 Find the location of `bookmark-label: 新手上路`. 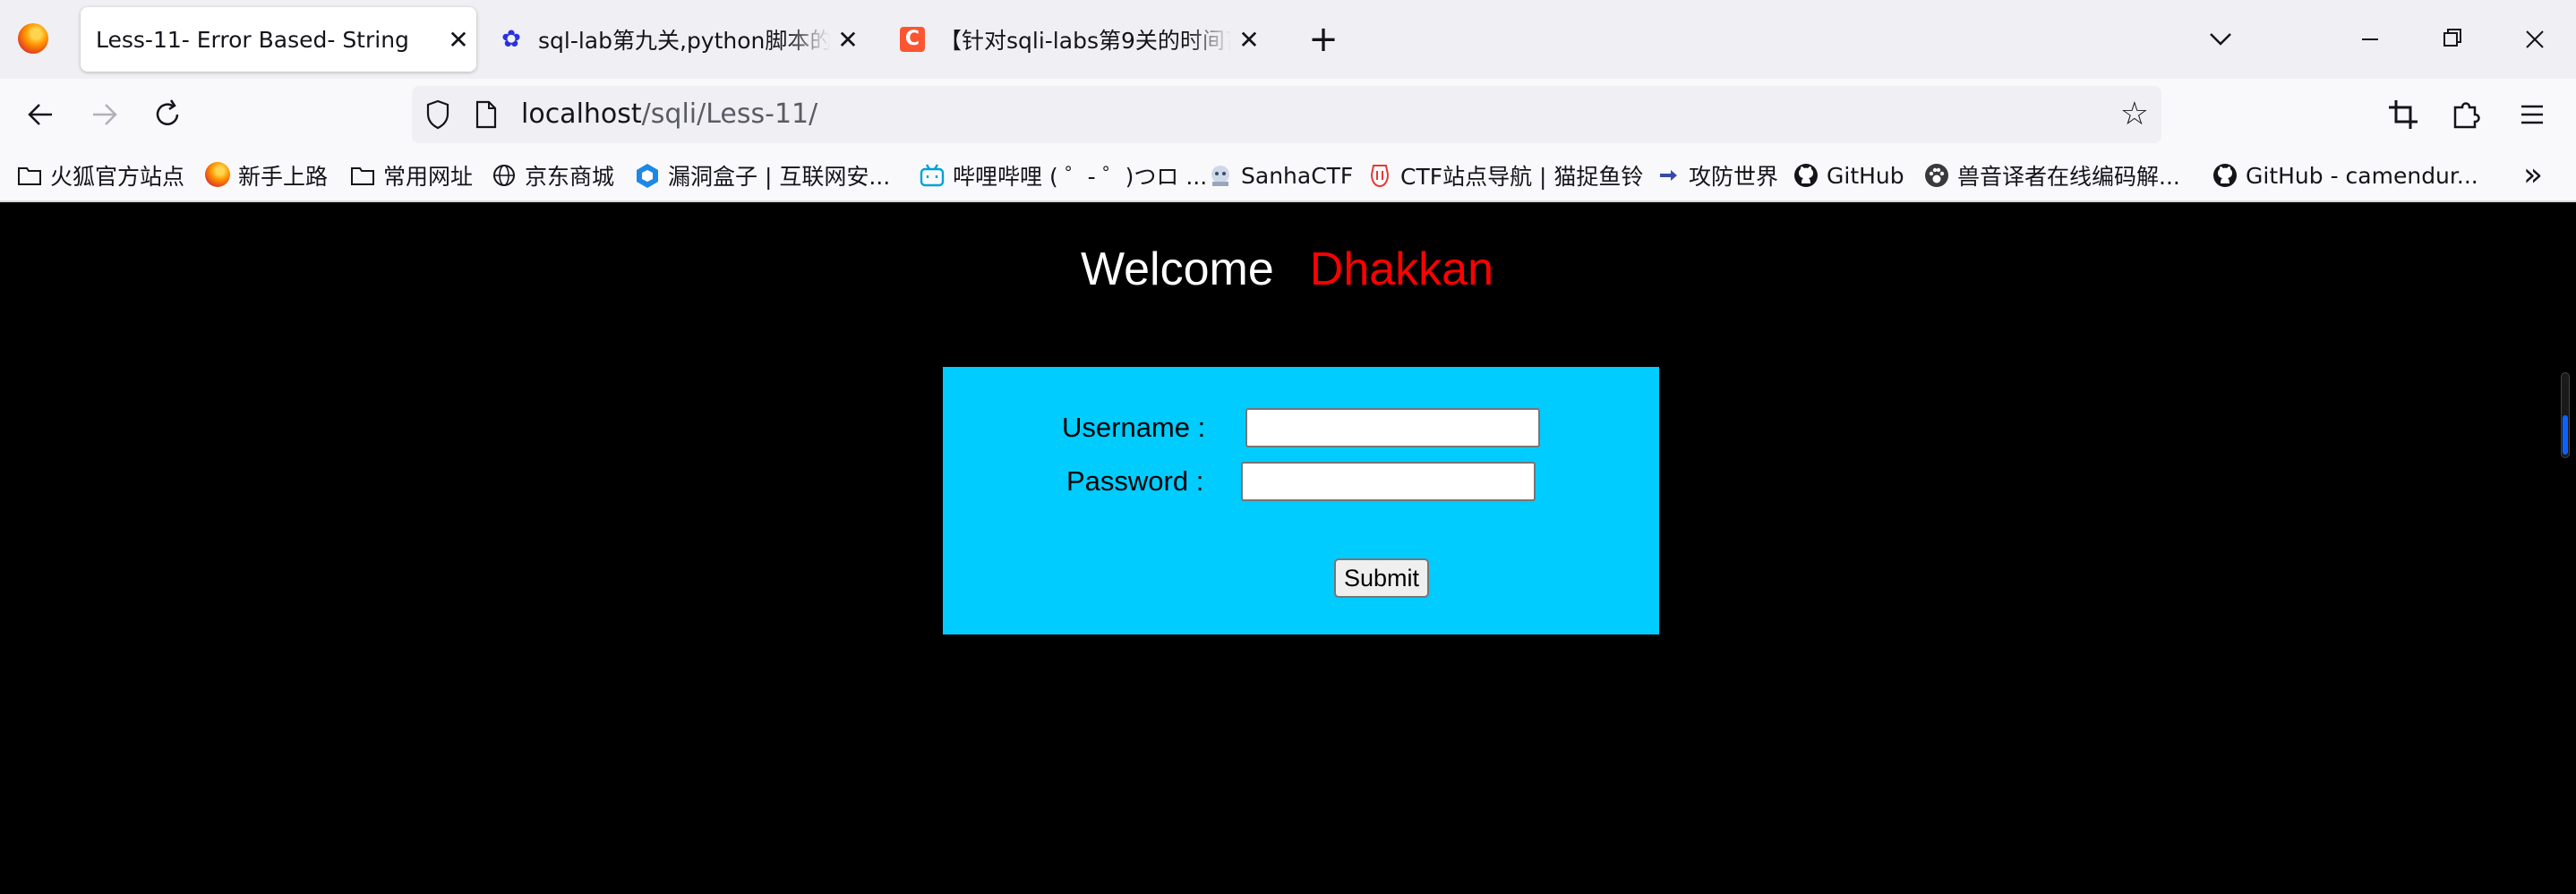

bookmark-label: 新手上路 is located at coordinates (283, 177).